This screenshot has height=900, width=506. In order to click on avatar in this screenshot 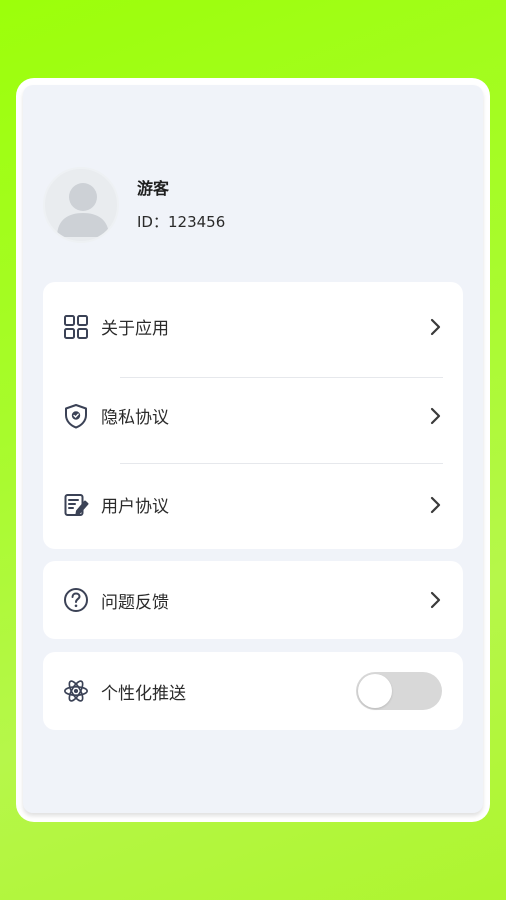, I will do `click(81, 205)`.